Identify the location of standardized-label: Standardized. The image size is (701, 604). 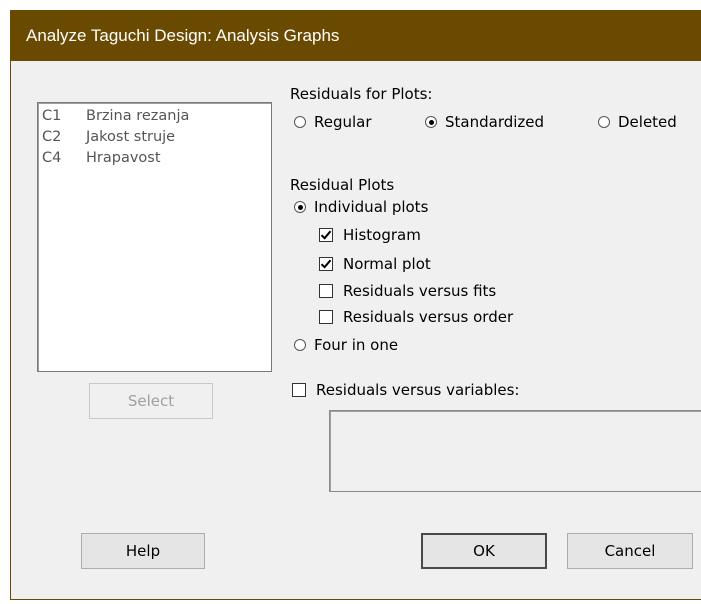
(495, 122).